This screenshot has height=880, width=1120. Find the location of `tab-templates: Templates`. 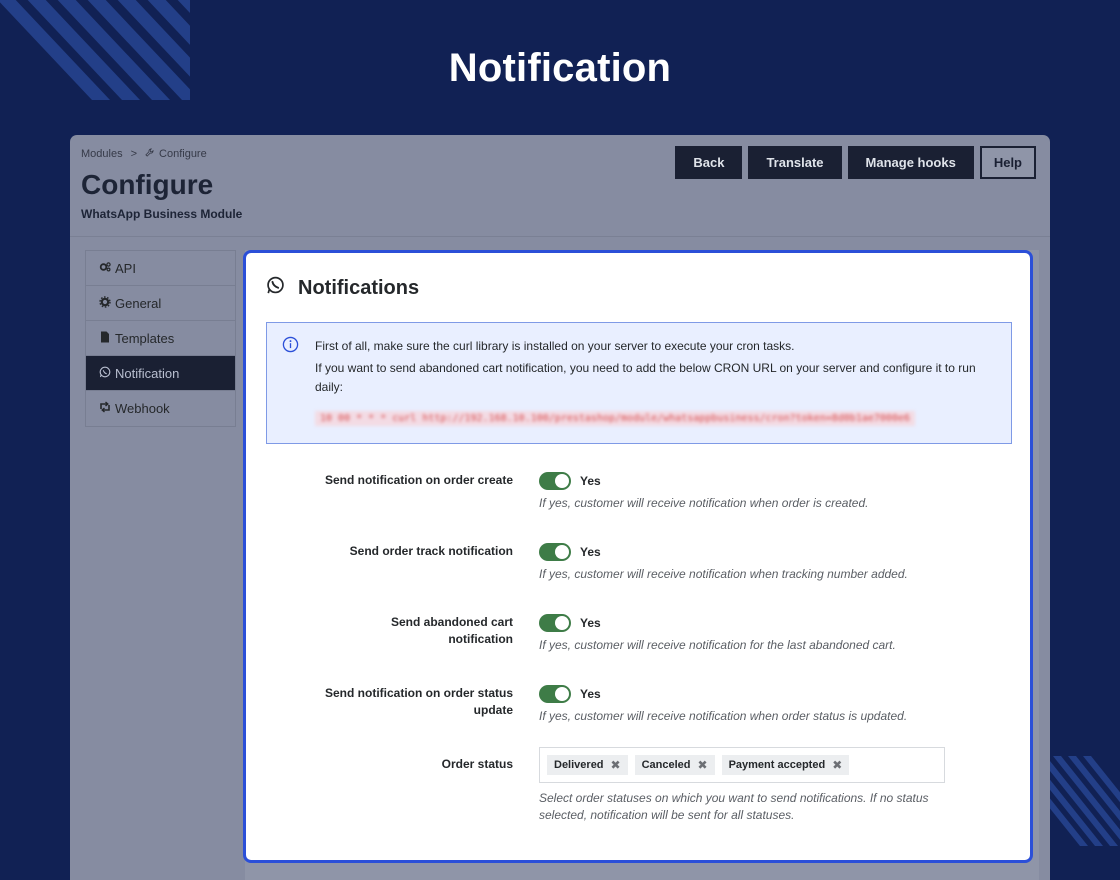

tab-templates: Templates is located at coordinates (160, 338).